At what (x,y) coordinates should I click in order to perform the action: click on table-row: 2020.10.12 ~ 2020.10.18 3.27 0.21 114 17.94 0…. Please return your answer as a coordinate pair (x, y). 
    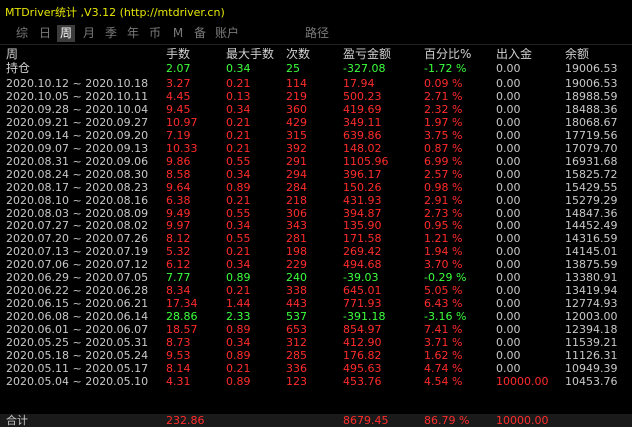
    Looking at the image, I should click on (316, 83).